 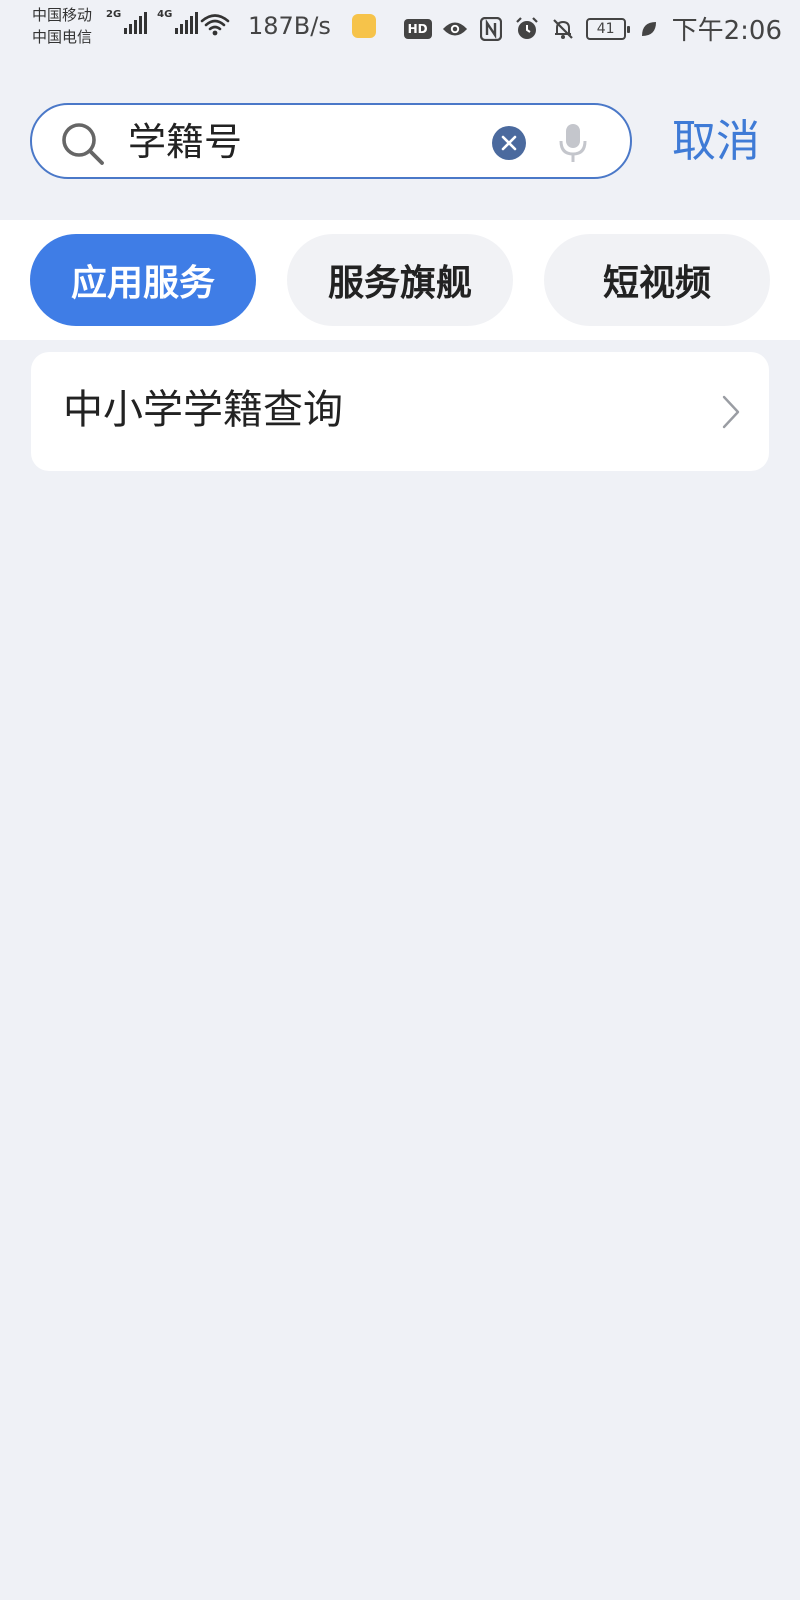 I want to click on cancel-button: 取消, so click(x=716, y=142).